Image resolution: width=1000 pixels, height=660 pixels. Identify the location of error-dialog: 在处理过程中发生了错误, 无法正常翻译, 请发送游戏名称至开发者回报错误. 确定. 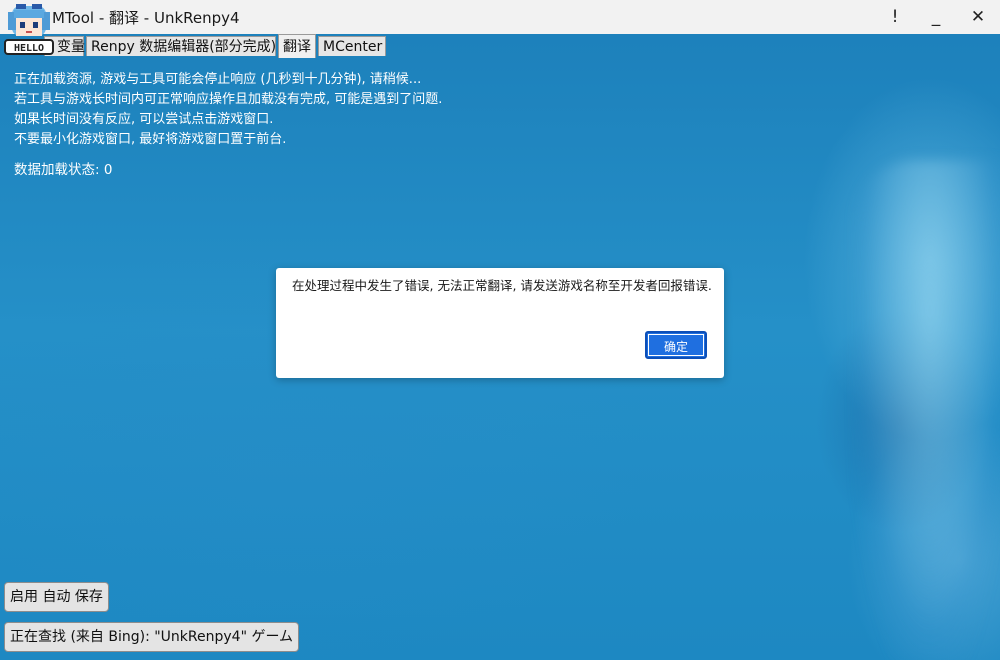
(500, 323).